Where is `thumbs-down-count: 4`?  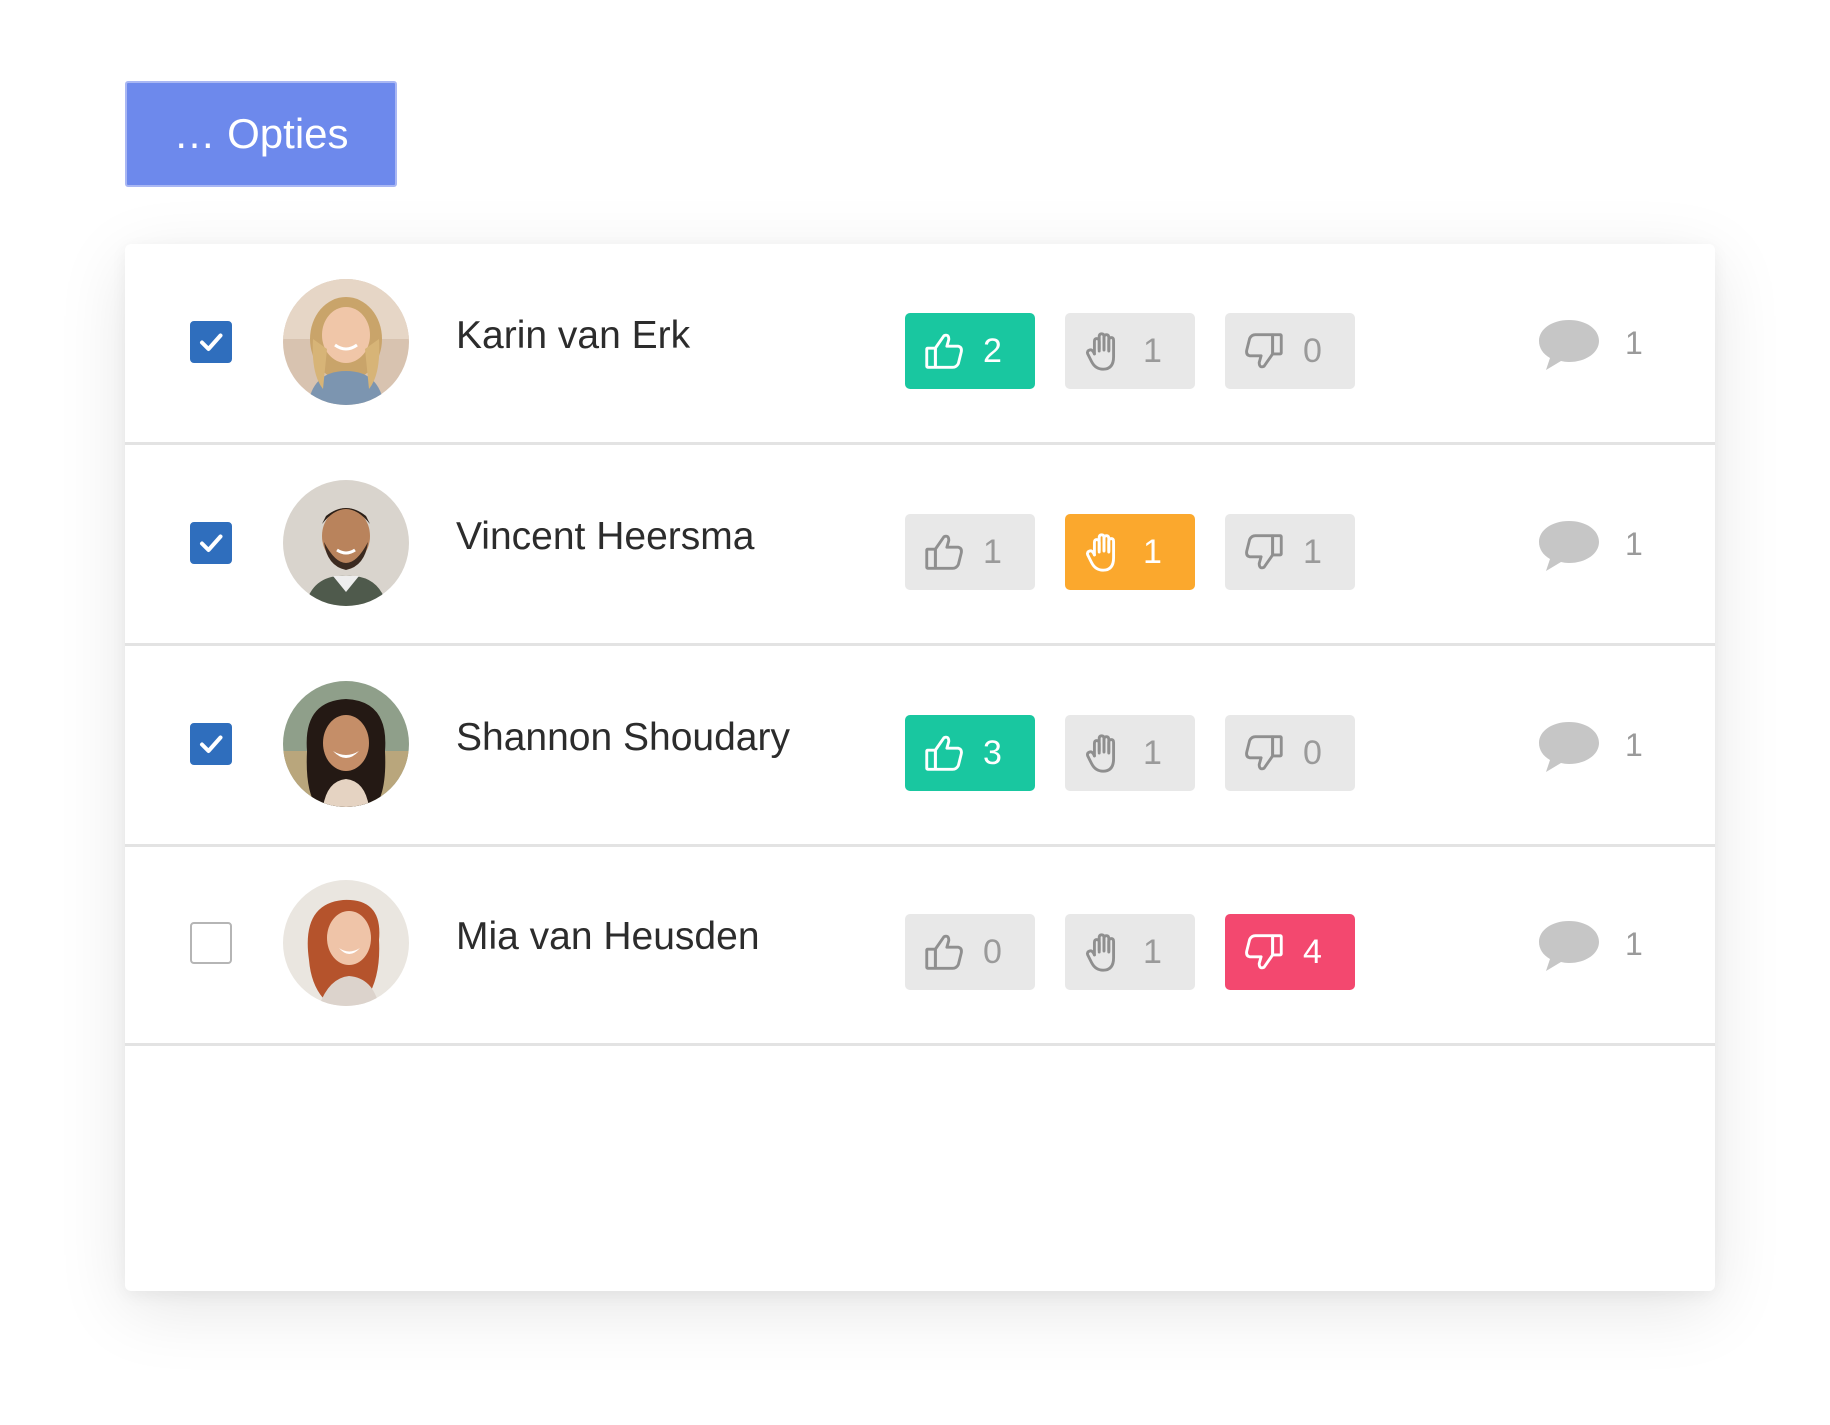 thumbs-down-count: 4 is located at coordinates (1312, 952).